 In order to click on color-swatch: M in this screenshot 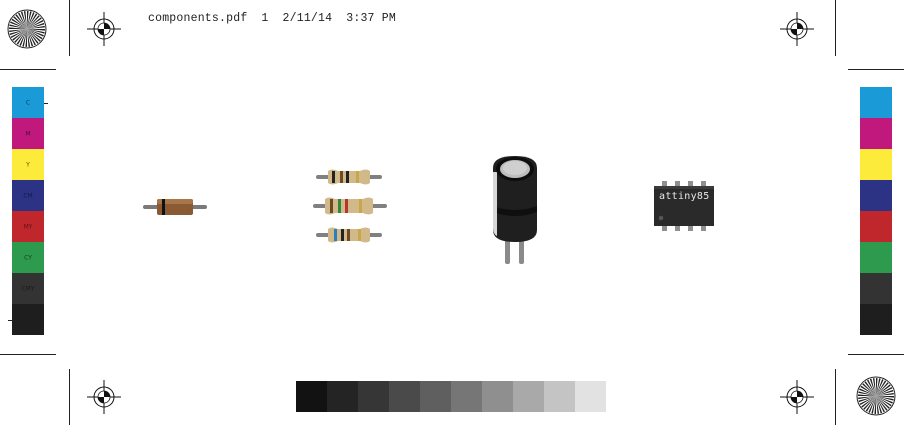, I will do `click(28, 133)`.